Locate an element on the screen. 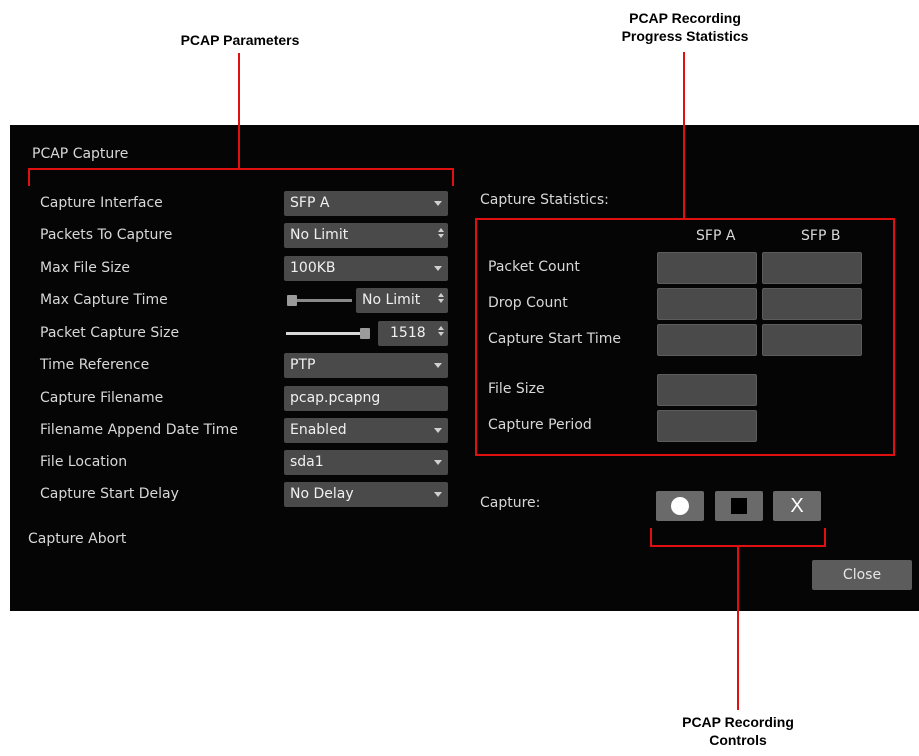  max-capture-time-spinbox: No Limit is located at coordinates (402, 300).